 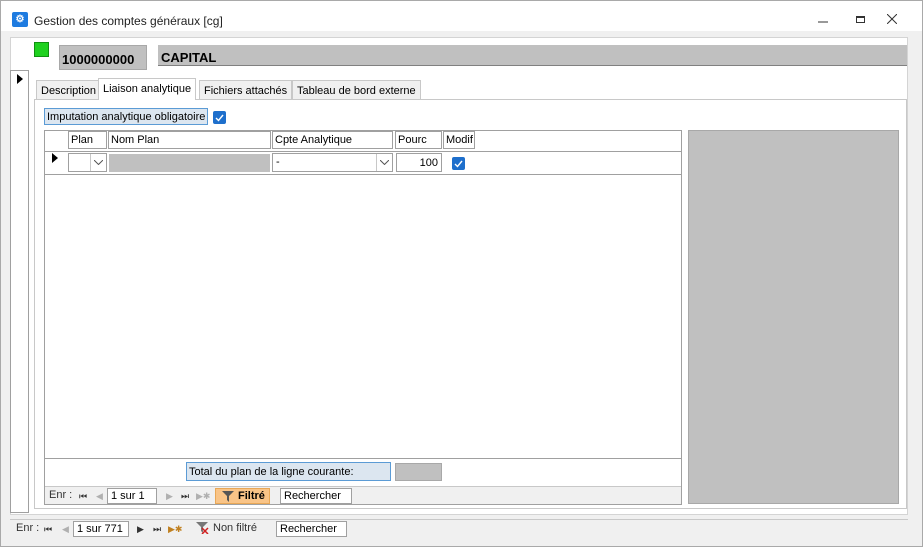 I want to click on no-filter-toggle: Non filtré, so click(x=226, y=528).